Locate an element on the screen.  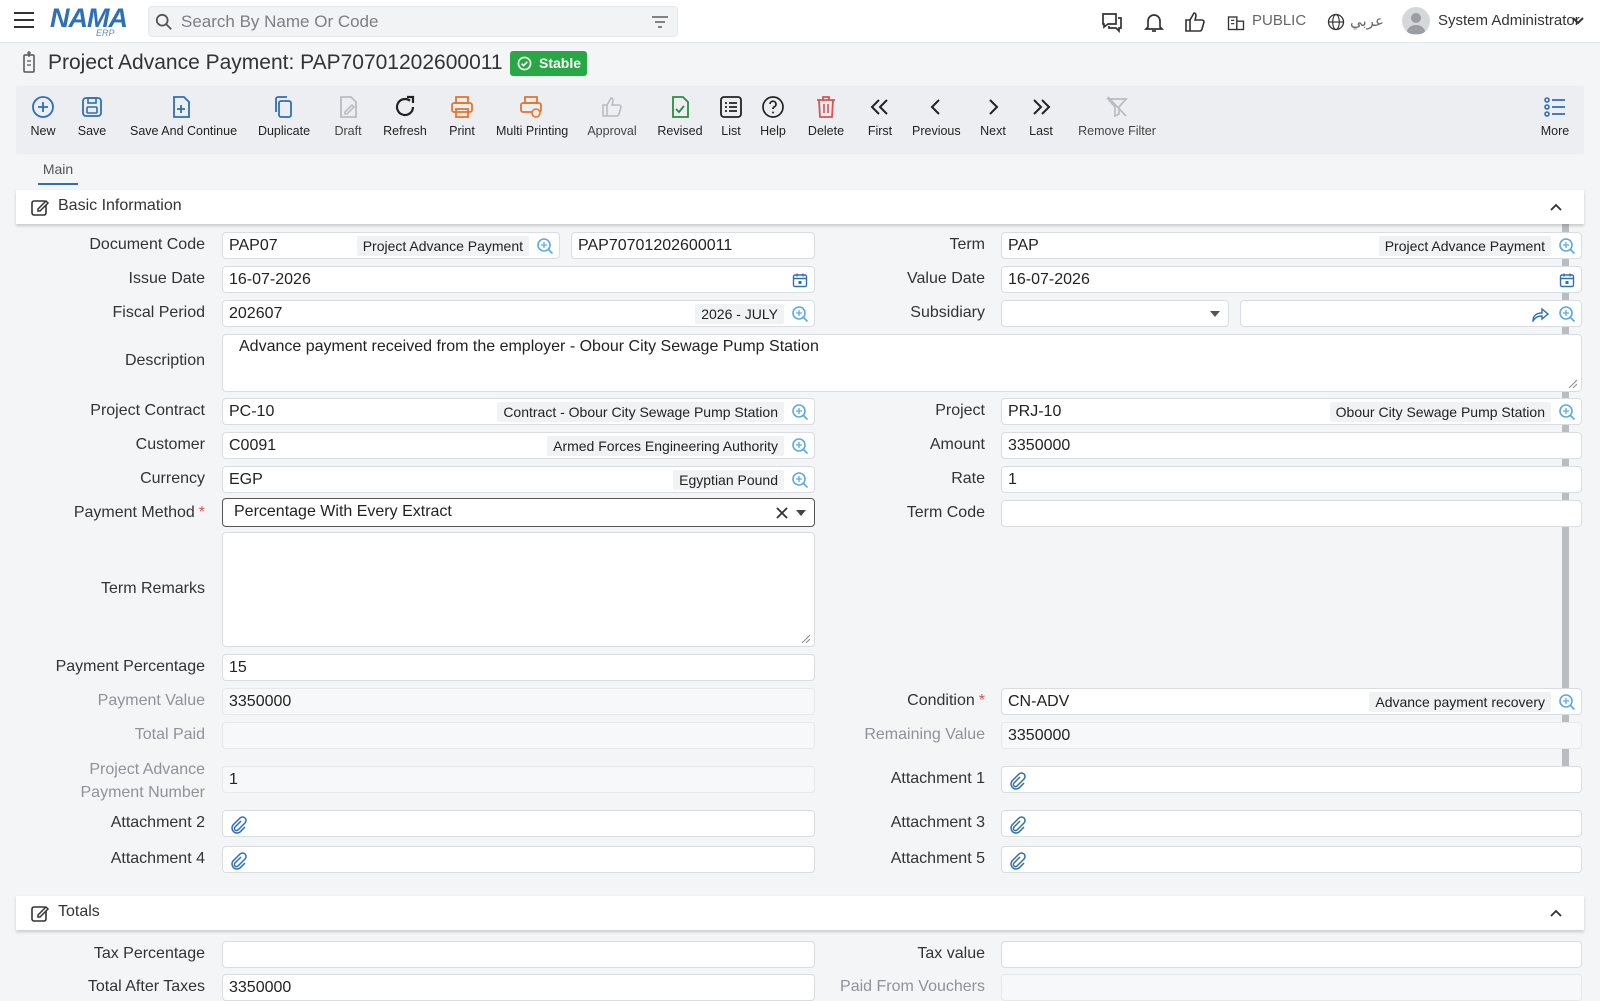
refresh-button: Refresh is located at coordinates (405, 116).